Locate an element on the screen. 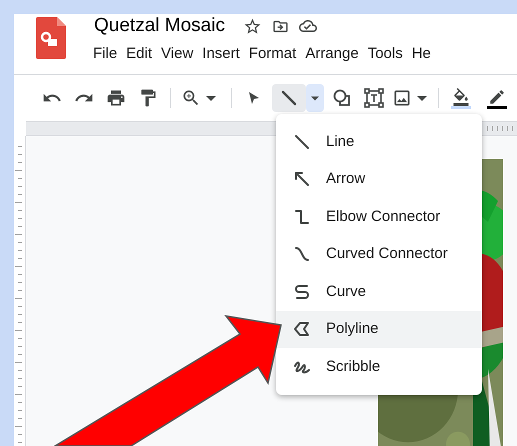  menu-bar-item: Format is located at coordinates (272, 54).